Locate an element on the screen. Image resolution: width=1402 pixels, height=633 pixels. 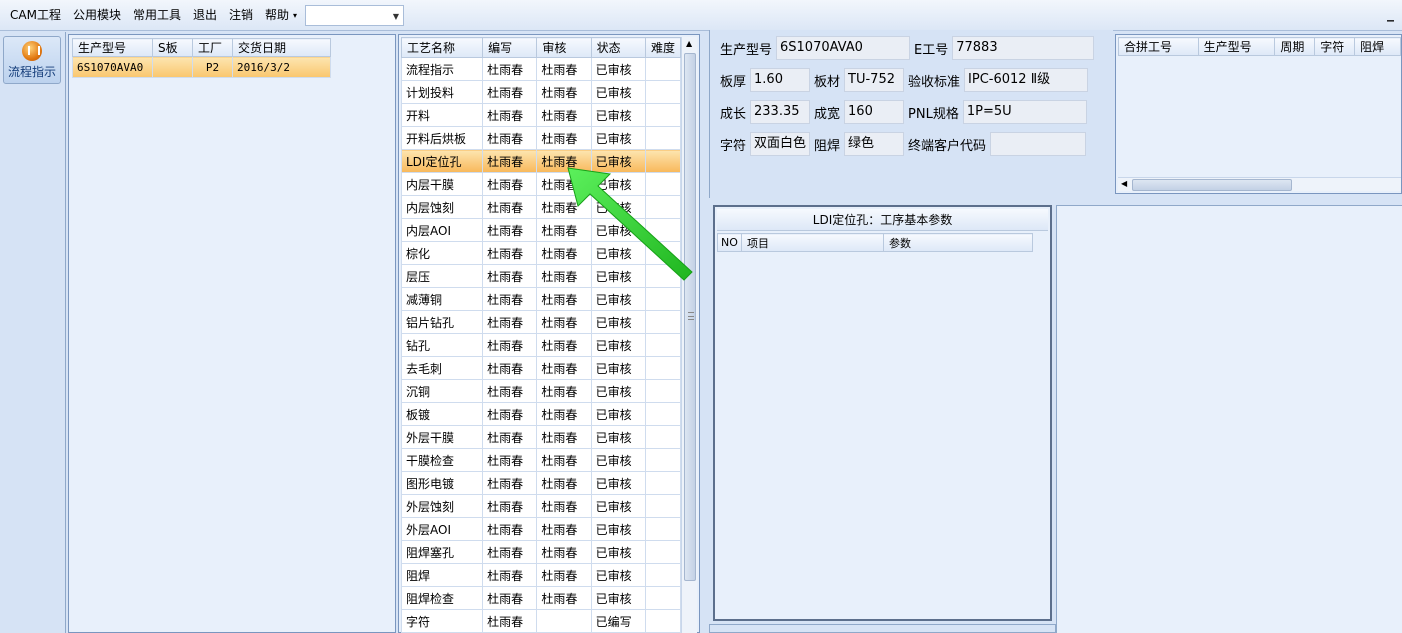
menu-exit: 退出 is located at coordinates (205, 15).